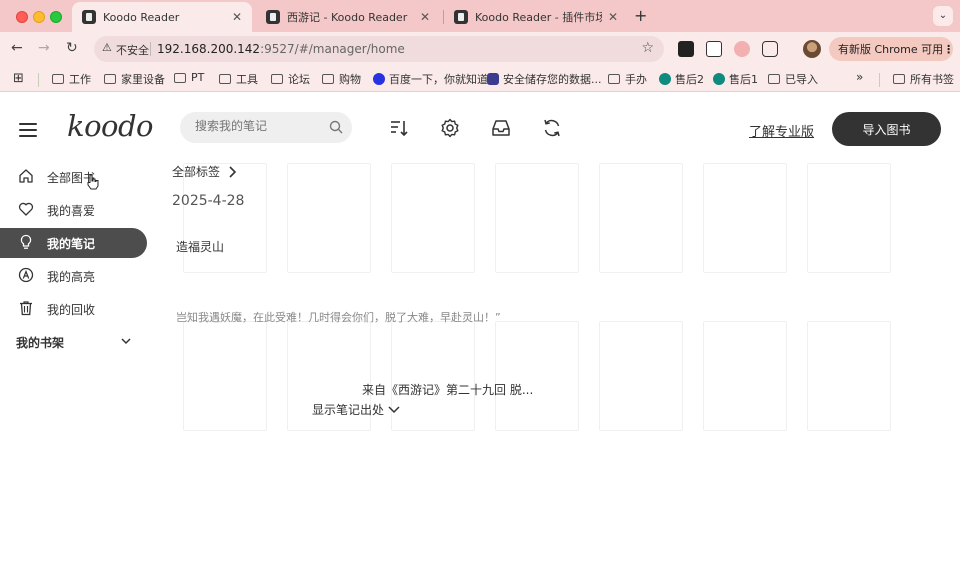 The height and width of the screenshot is (577, 960). Describe the element at coordinates (73, 177) in the screenshot. I see `sidebar-item-all-books: 全部图书` at that location.